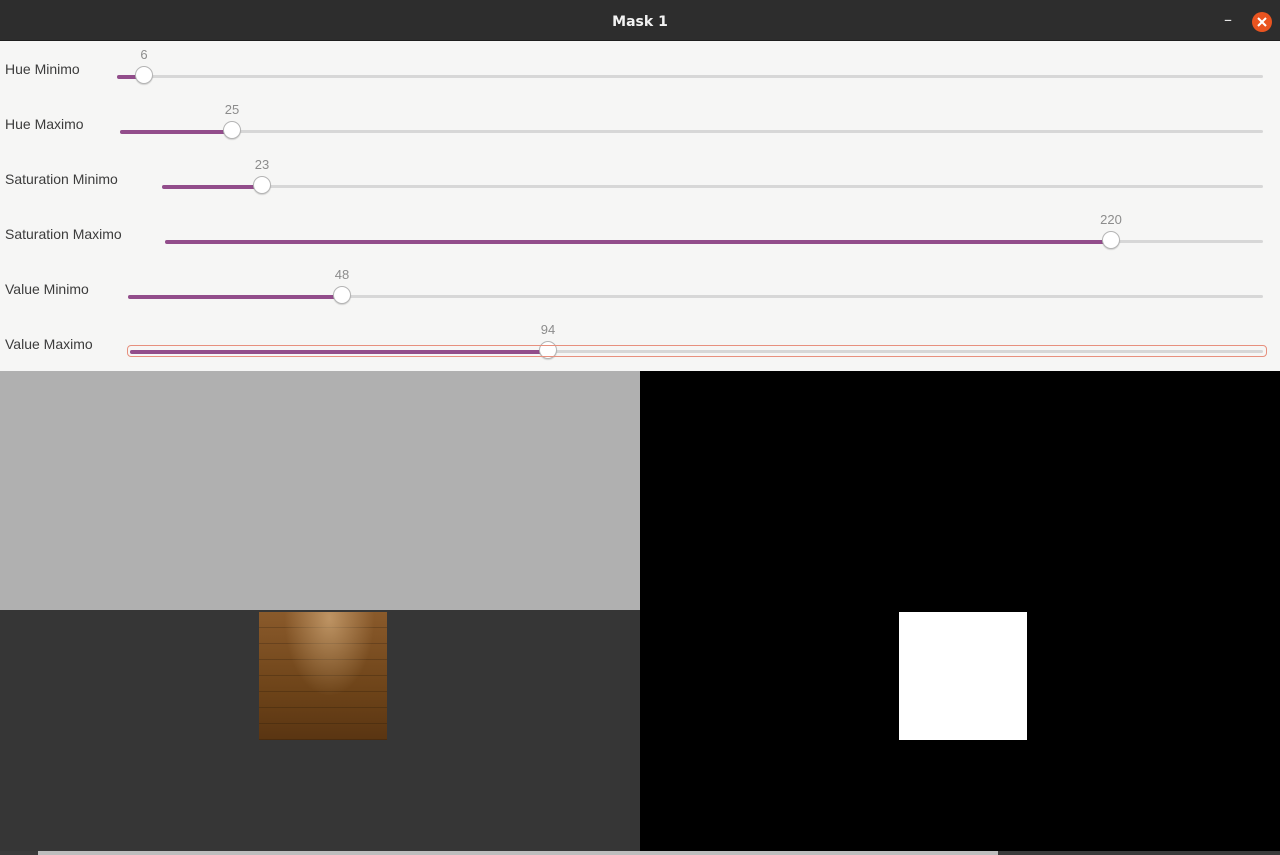 Image resolution: width=1280 pixels, height=855 pixels. I want to click on slider-value: 25, so click(232, 109).